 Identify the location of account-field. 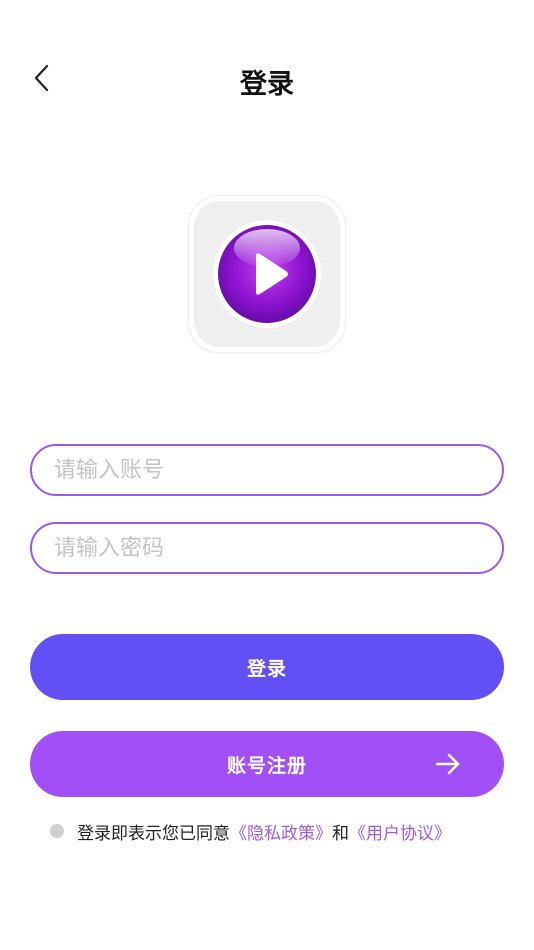
(267, 470).